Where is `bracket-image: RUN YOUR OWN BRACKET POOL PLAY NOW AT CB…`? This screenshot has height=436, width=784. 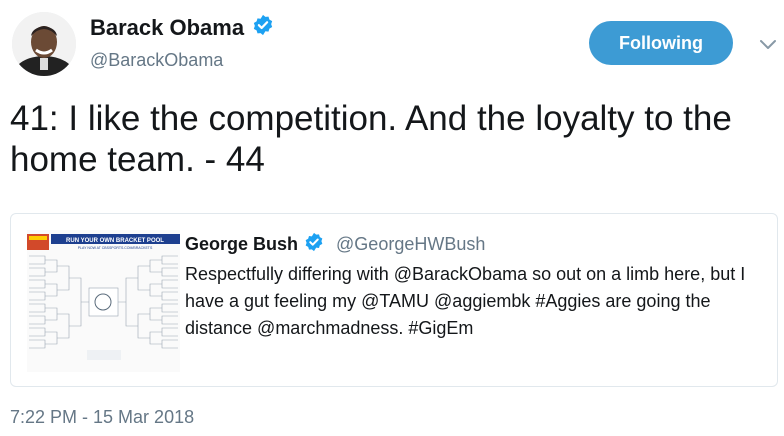 bracket-image: RUN YOUR OWN BRACKET POOL PLAY NOW AT CB… is located at coordinates (103, 301).